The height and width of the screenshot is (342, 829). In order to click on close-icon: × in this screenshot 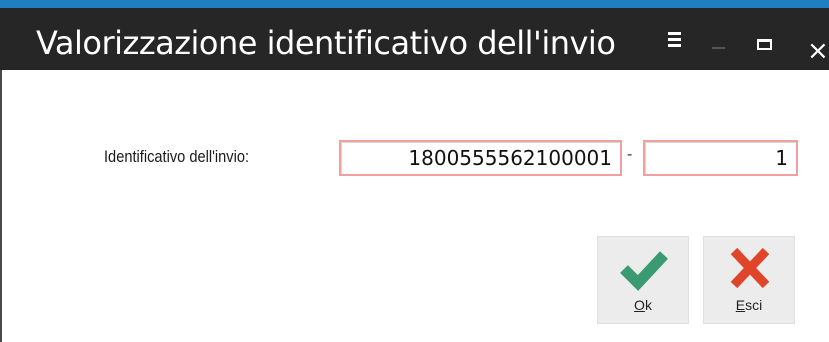, I will do `click(818, 51)`.